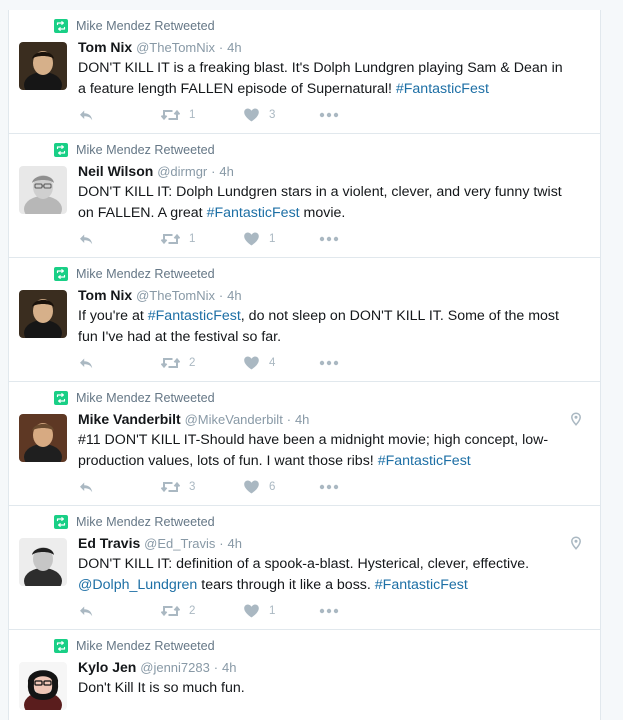 The width and height of the screenshot is (623, 720). I want to click on more-icon, so click(329, 487).